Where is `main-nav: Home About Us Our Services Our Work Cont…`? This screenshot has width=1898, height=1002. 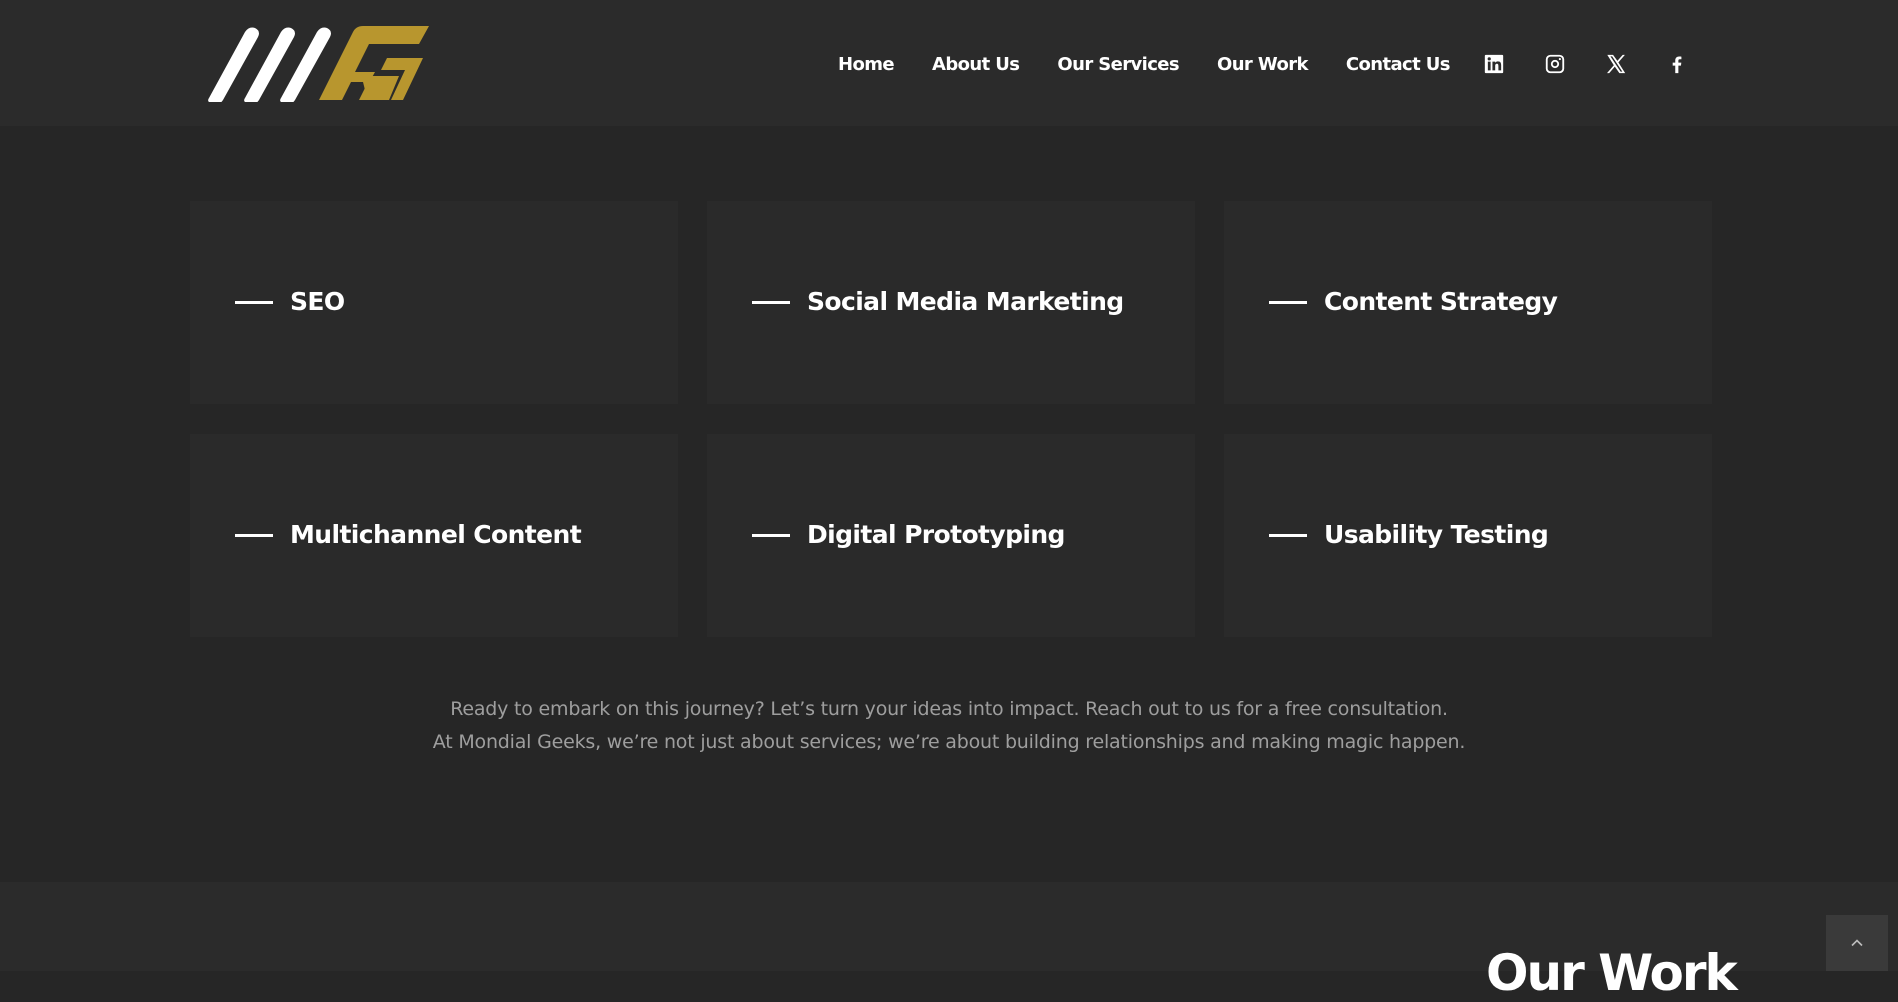 main-nav: Home About Us Our Services Our Work Cont… is located at coordinates (1163, 64).